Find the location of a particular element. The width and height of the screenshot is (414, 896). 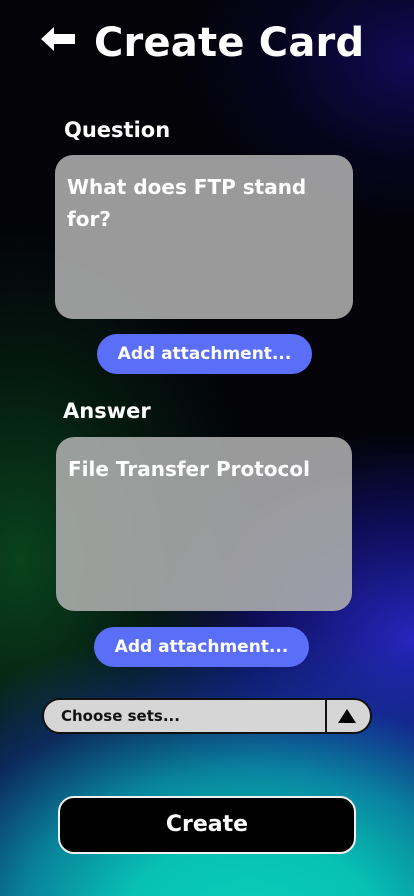

question-input: What does FTP stand for? is located at coordinates (204, 237).